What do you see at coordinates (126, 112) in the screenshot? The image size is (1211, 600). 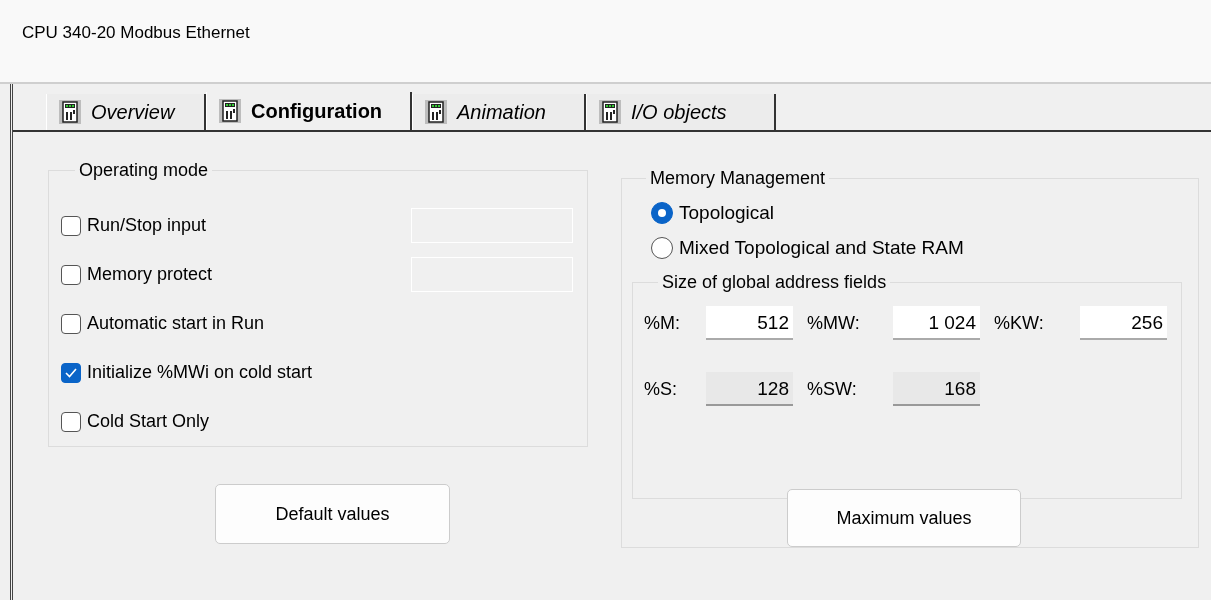 I see `tab: Overview` at bounding box center [126, 112].